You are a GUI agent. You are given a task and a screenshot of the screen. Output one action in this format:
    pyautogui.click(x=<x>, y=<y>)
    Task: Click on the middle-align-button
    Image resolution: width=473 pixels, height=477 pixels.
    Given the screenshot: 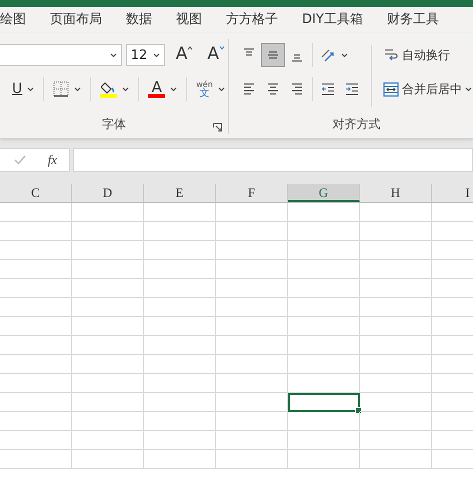 What is the action you would take?
    pyautogui.click(x=273, y=55)
    